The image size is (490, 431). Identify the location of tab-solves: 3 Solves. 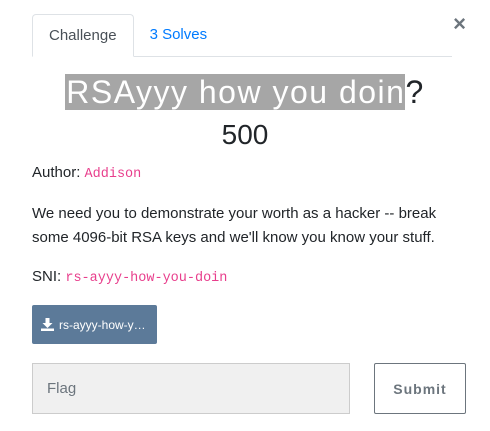
(179, 35).